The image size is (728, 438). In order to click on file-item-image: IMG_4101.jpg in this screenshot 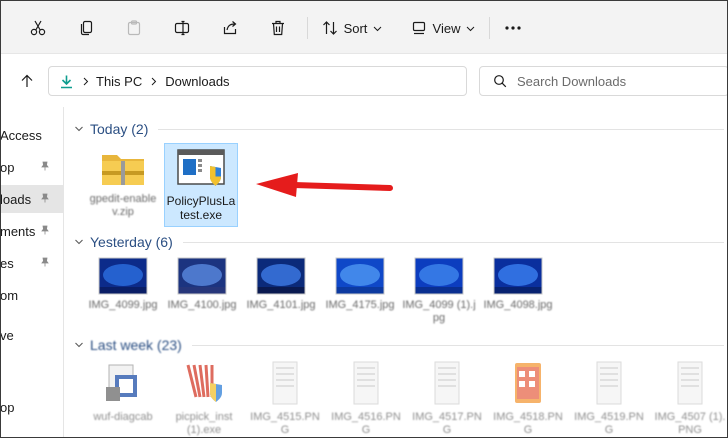, I will do `click(281, 284)`.